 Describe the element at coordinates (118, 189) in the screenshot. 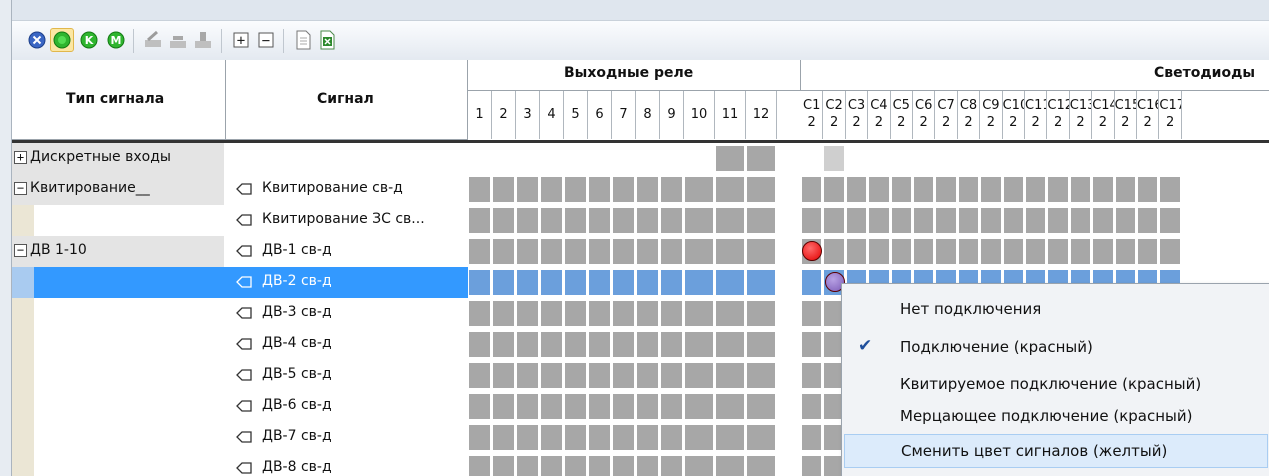

I see `signal-type-cell: − Квитирование__` at that location.